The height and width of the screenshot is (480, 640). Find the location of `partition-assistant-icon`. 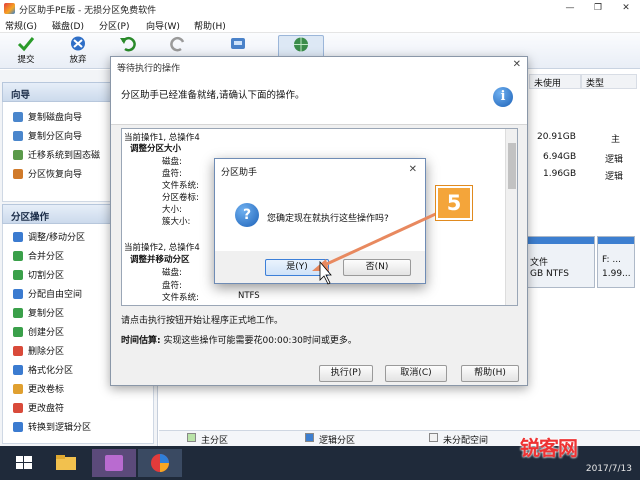

partition-assistant-icon is located at coordinates (160, 463).